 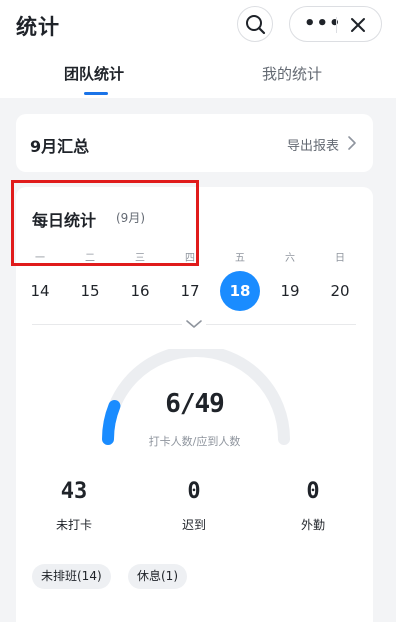 I want to click on mini-app-capsule: •••, so click(x=335, y=24).